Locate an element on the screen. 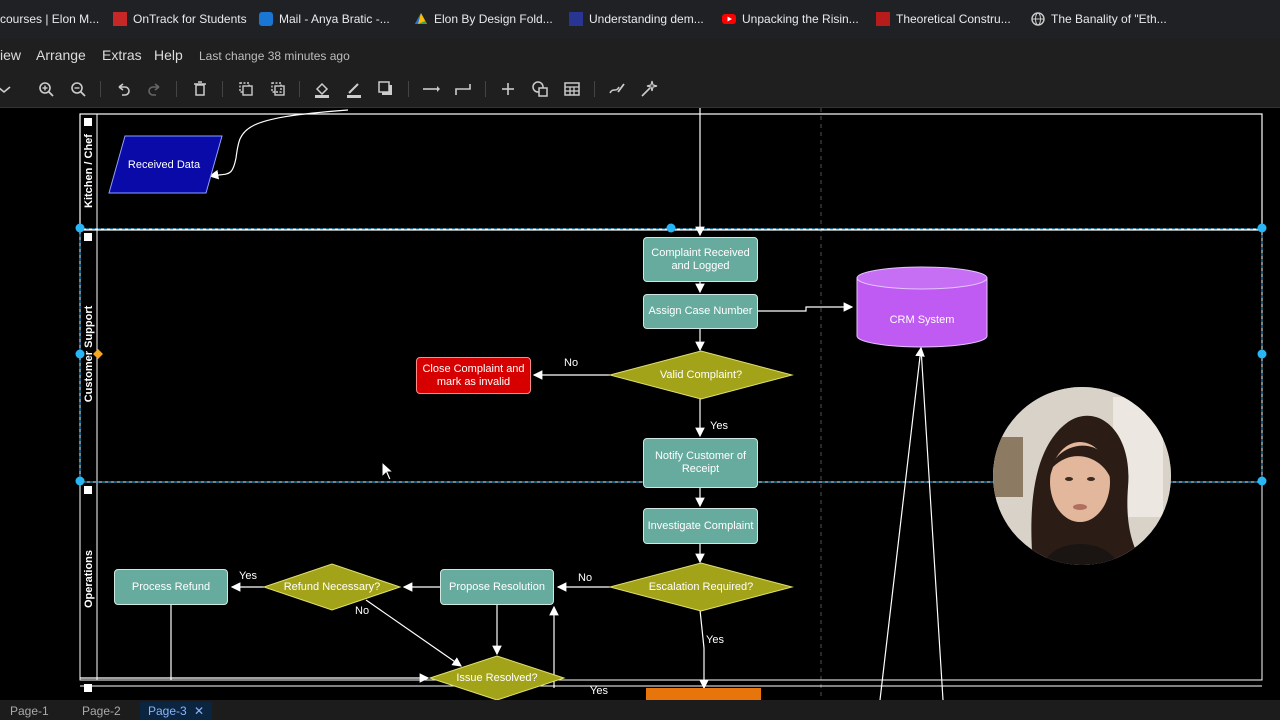 The image size is (1280, 720). page-icon is located at coordinates (576, 19).